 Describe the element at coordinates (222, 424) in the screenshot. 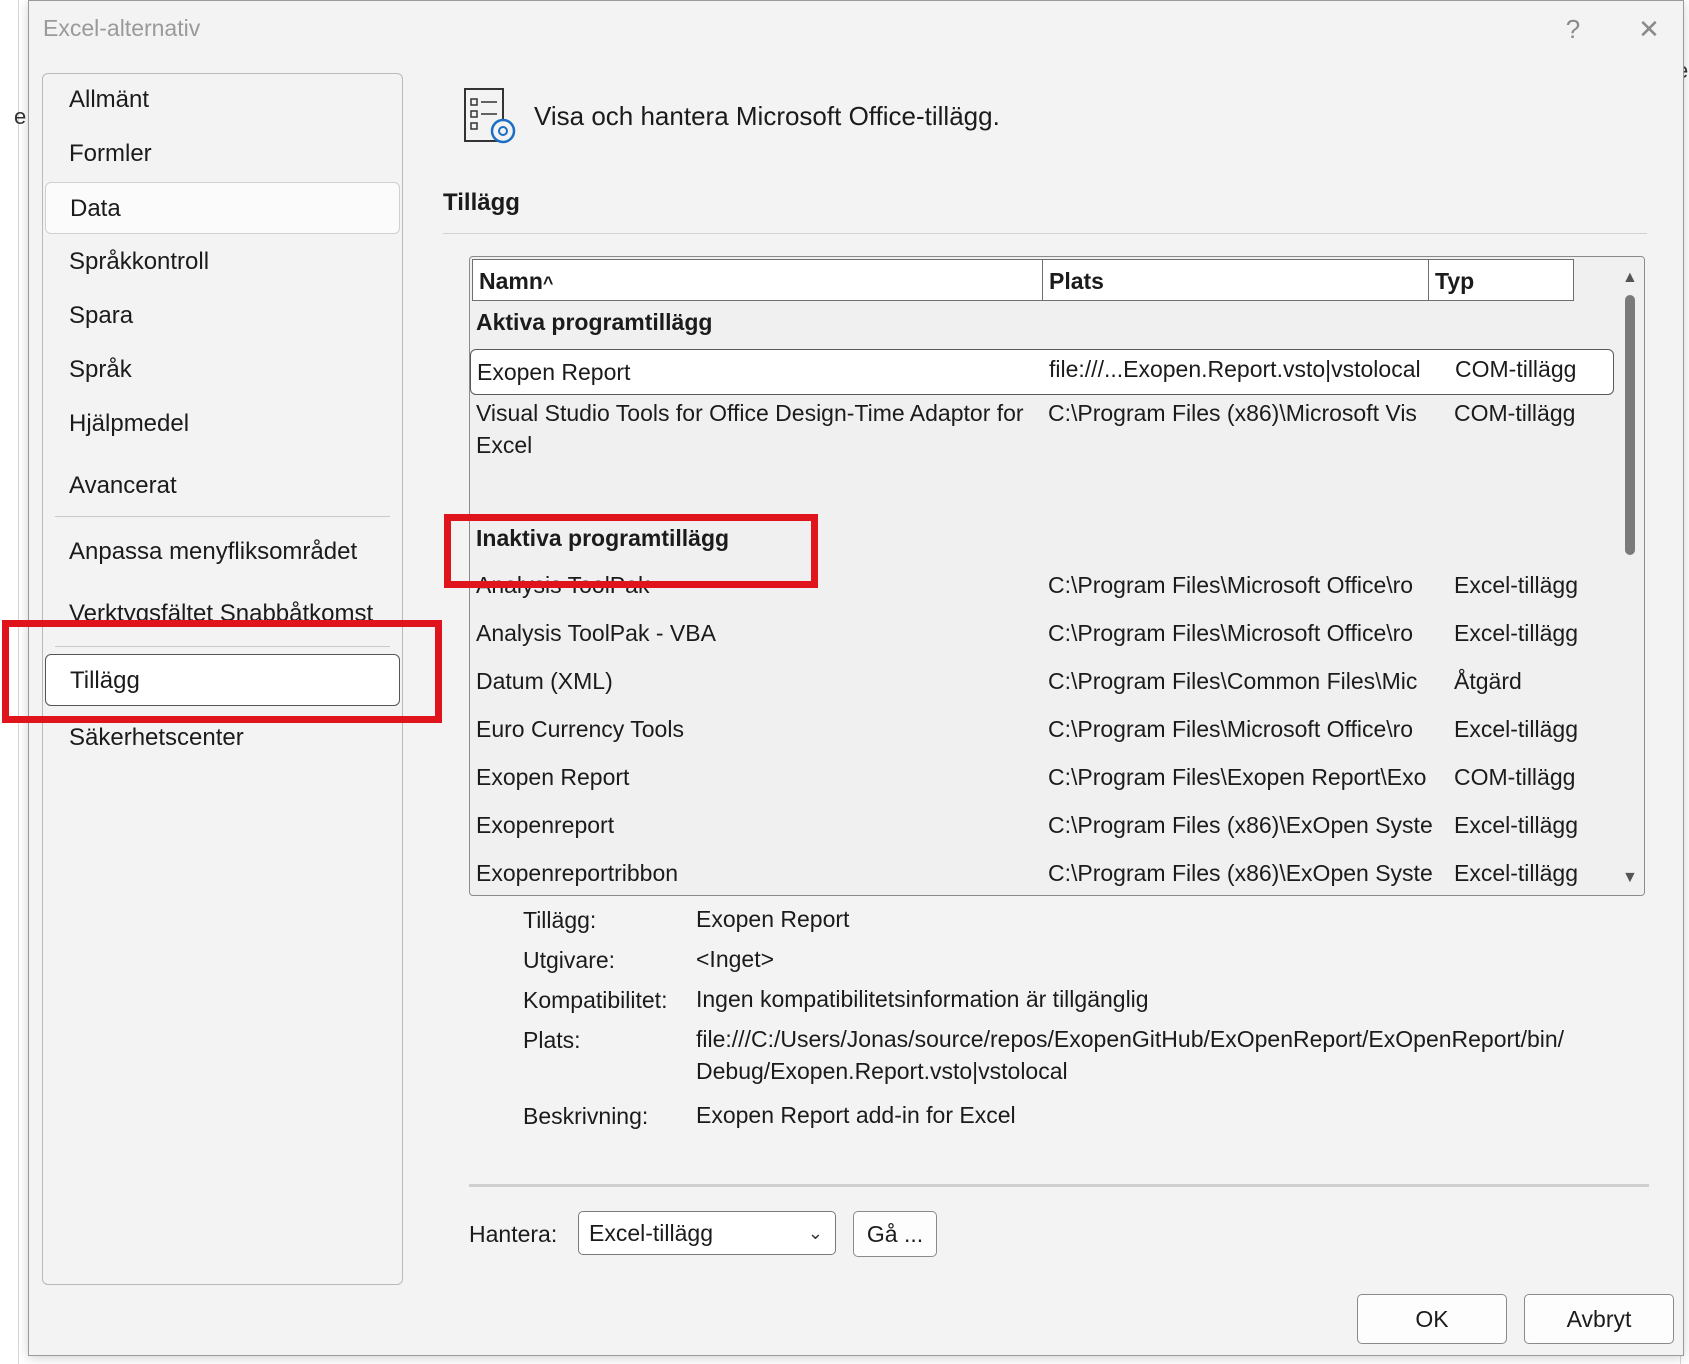

I see `nav-item-hjalpmedel: Hjälpmedel` at that location.